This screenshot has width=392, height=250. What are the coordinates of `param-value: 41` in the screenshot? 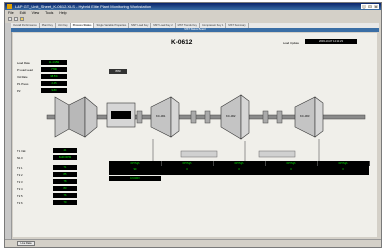 It's located at (65, 150).